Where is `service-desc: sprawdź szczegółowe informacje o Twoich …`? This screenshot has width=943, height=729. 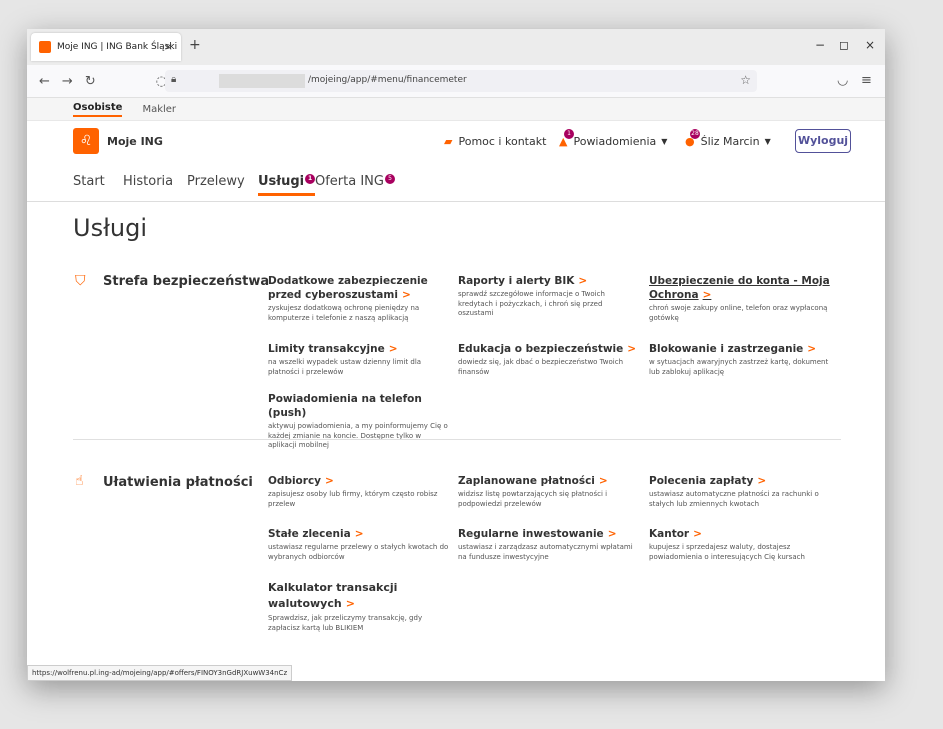
service-desc: sprawdź szczegółowe informacje o Twoich … is located at coordinates (531, 303).